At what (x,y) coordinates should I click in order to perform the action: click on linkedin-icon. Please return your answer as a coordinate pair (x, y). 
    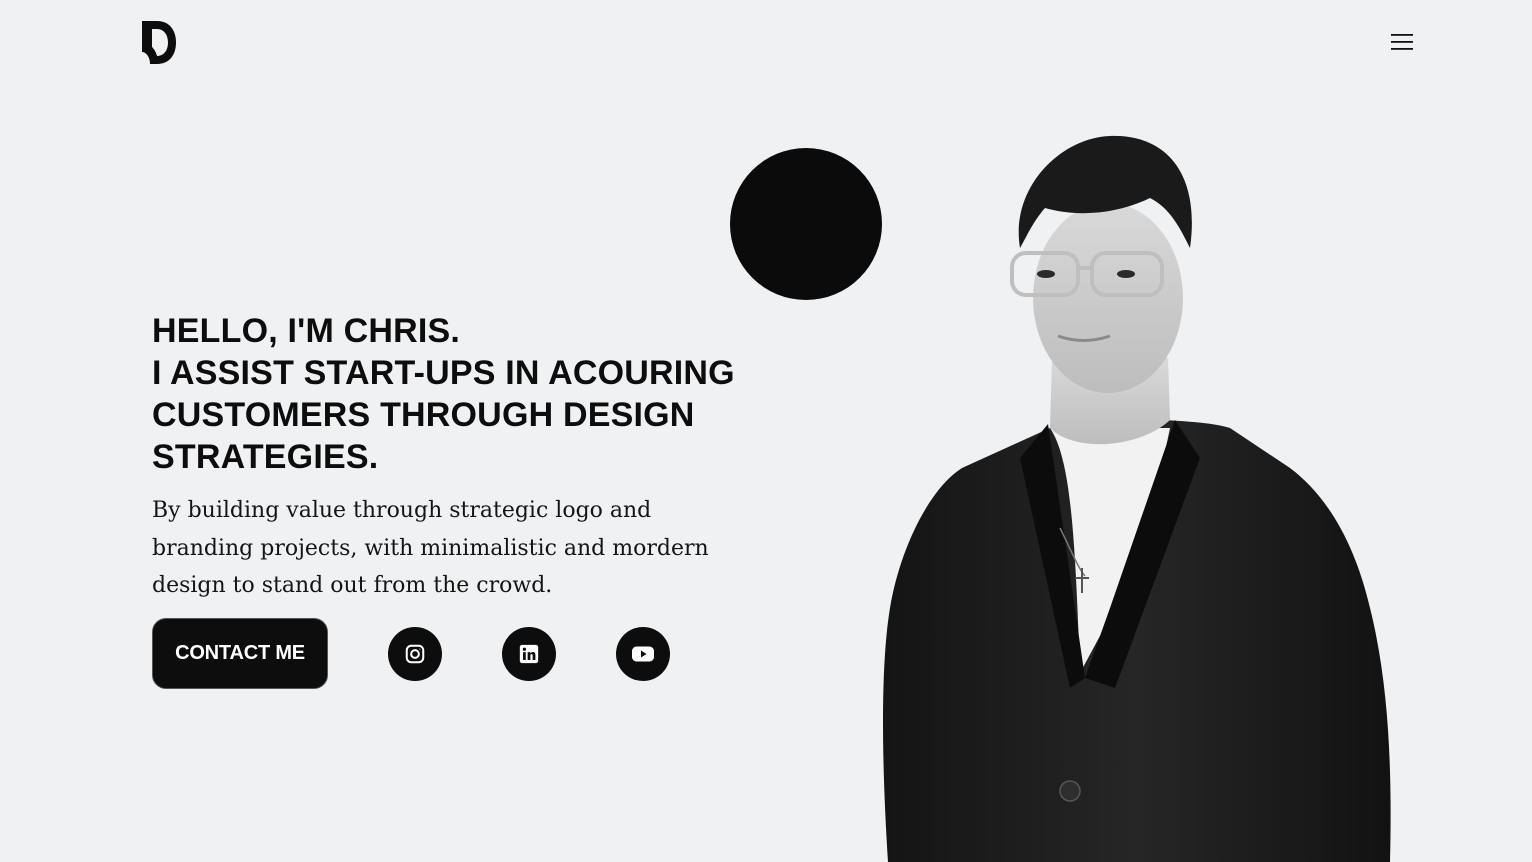
    Looking at the image, I should click on (529, 653).